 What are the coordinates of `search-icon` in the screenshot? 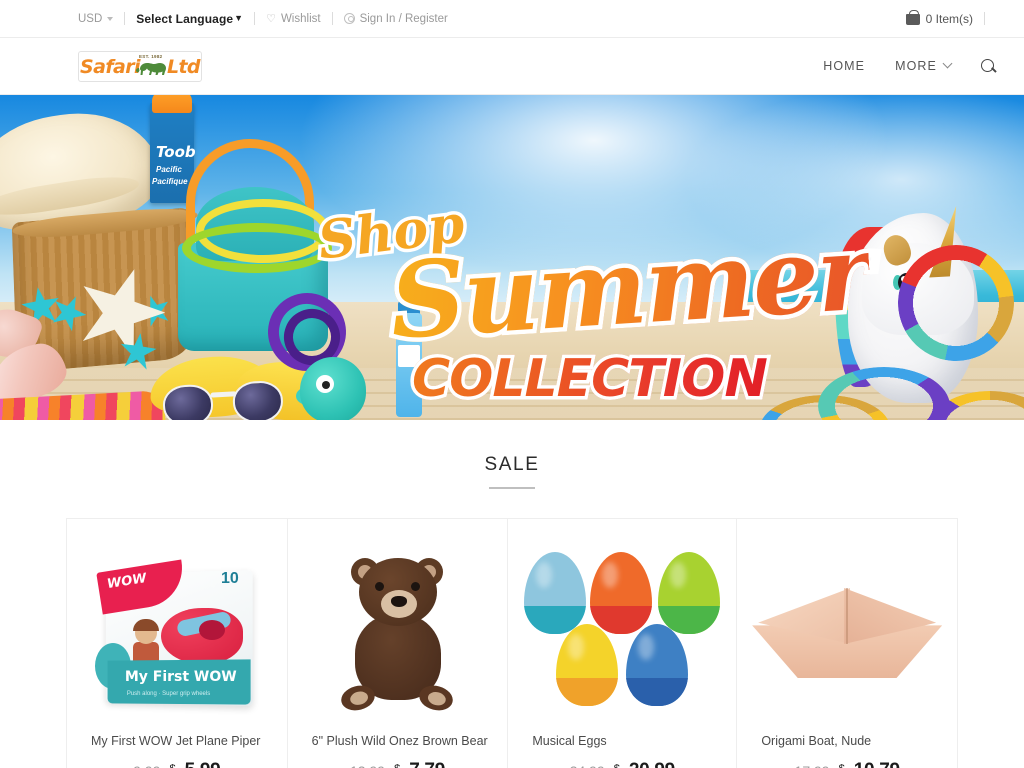 It's located at (988, 66).